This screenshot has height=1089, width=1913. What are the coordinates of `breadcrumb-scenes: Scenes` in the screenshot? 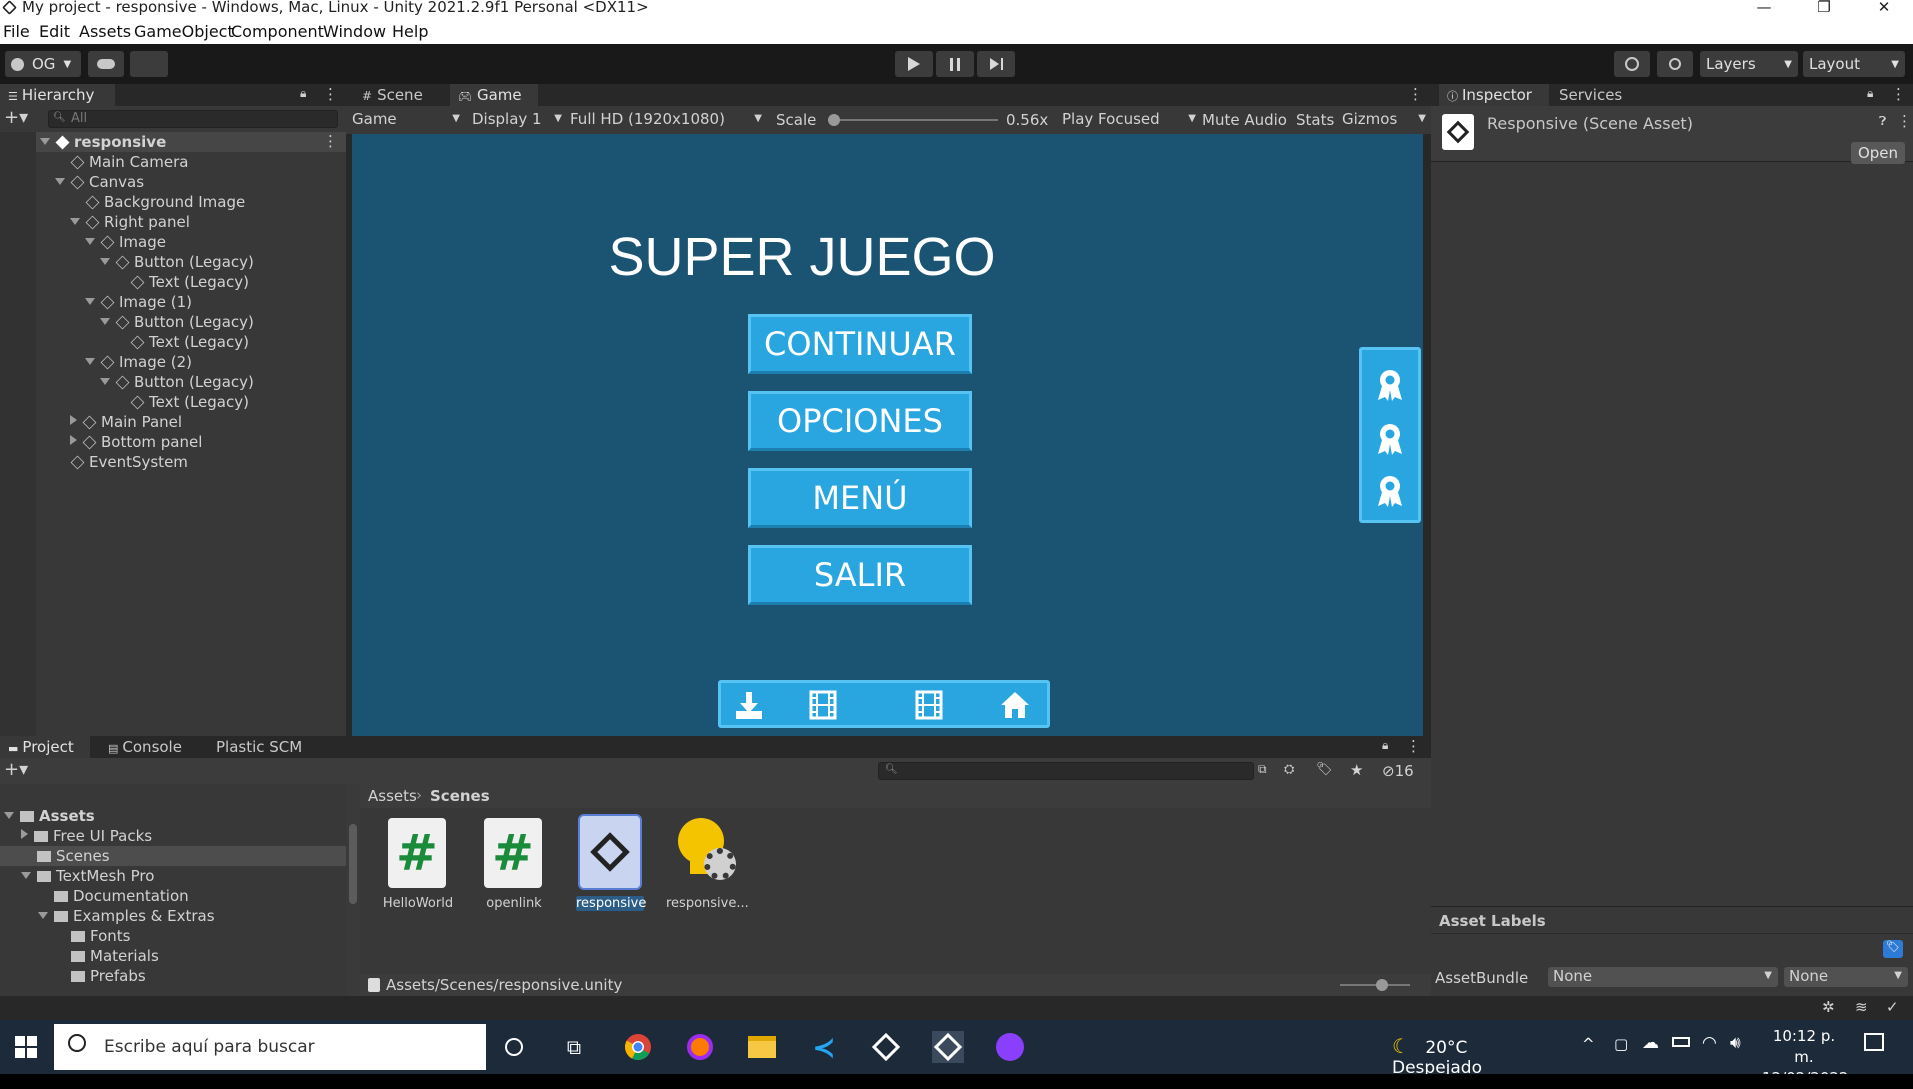 It's located at (460, 796).